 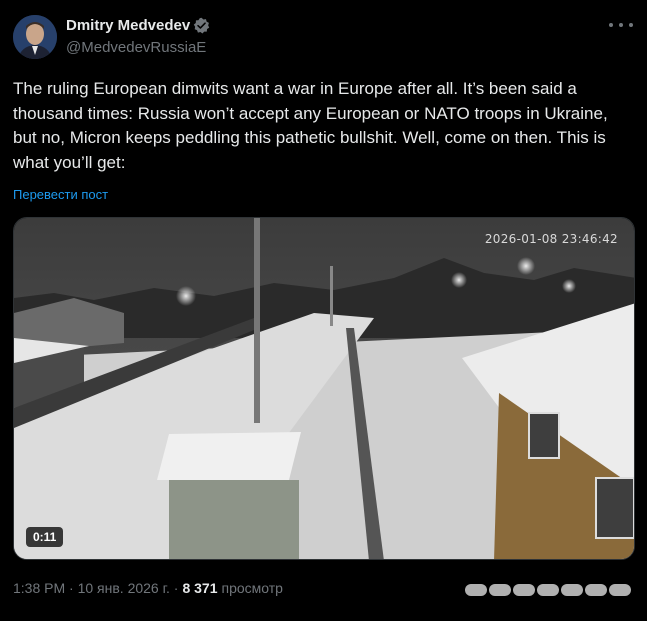 What do you see at coordinates (551, 239) in the screenshot?
I see `video-timestamp-overlay: 2026-01-08 23:46:42` at bounding box center [551, 239].